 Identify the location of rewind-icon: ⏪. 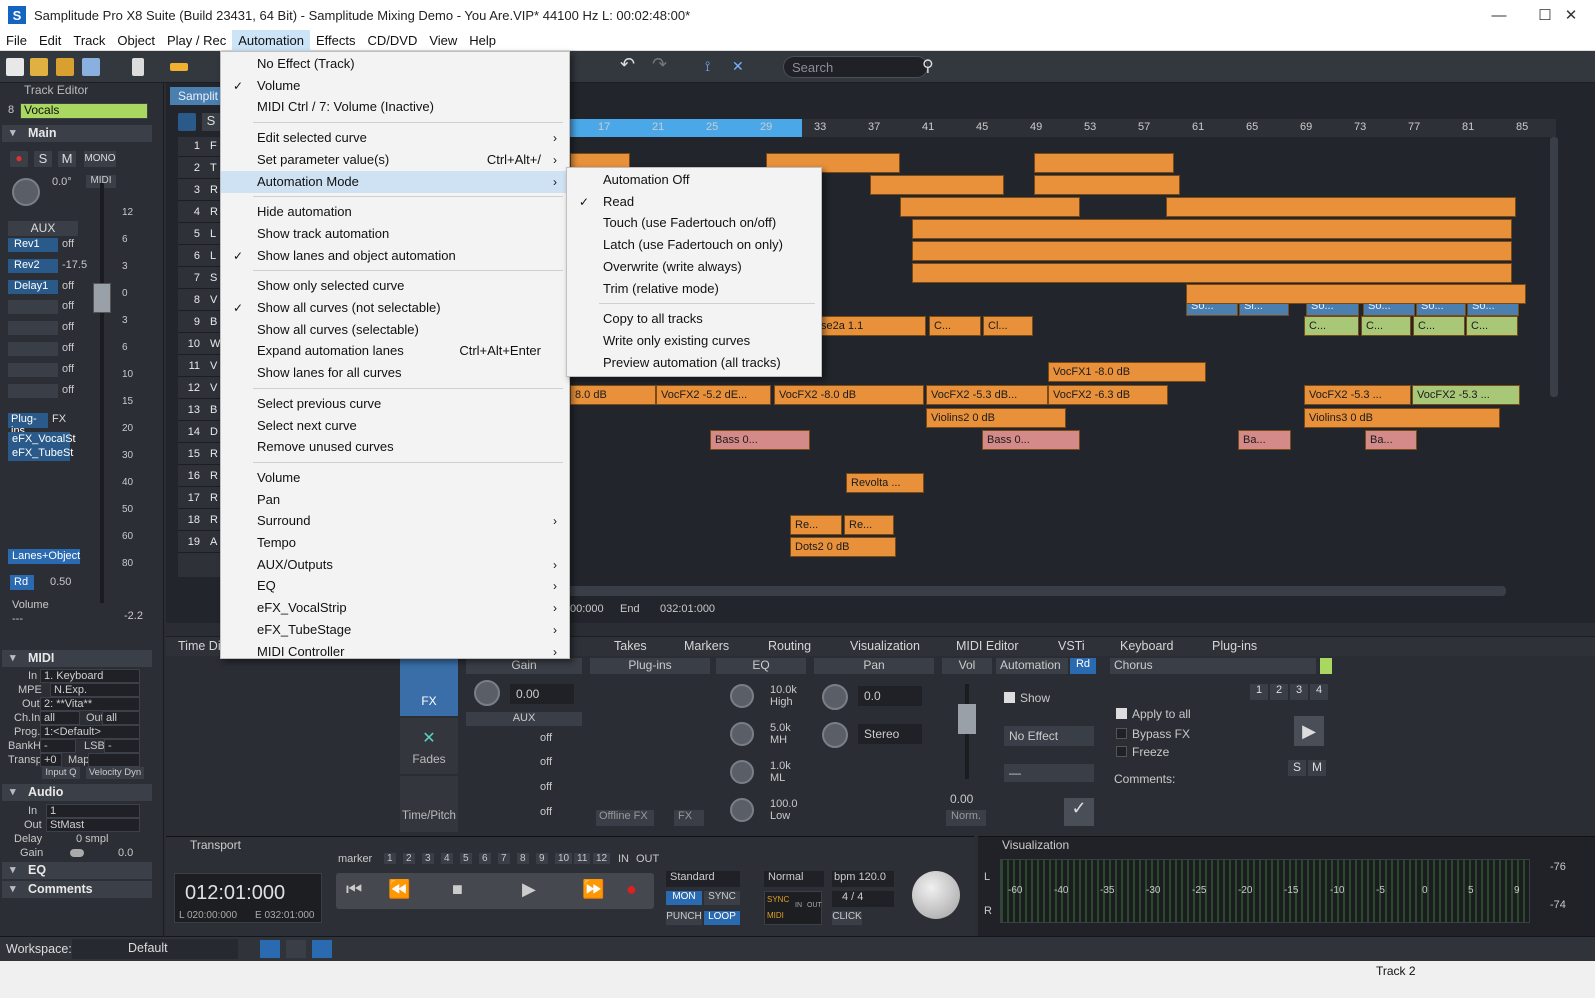
(399, 889).